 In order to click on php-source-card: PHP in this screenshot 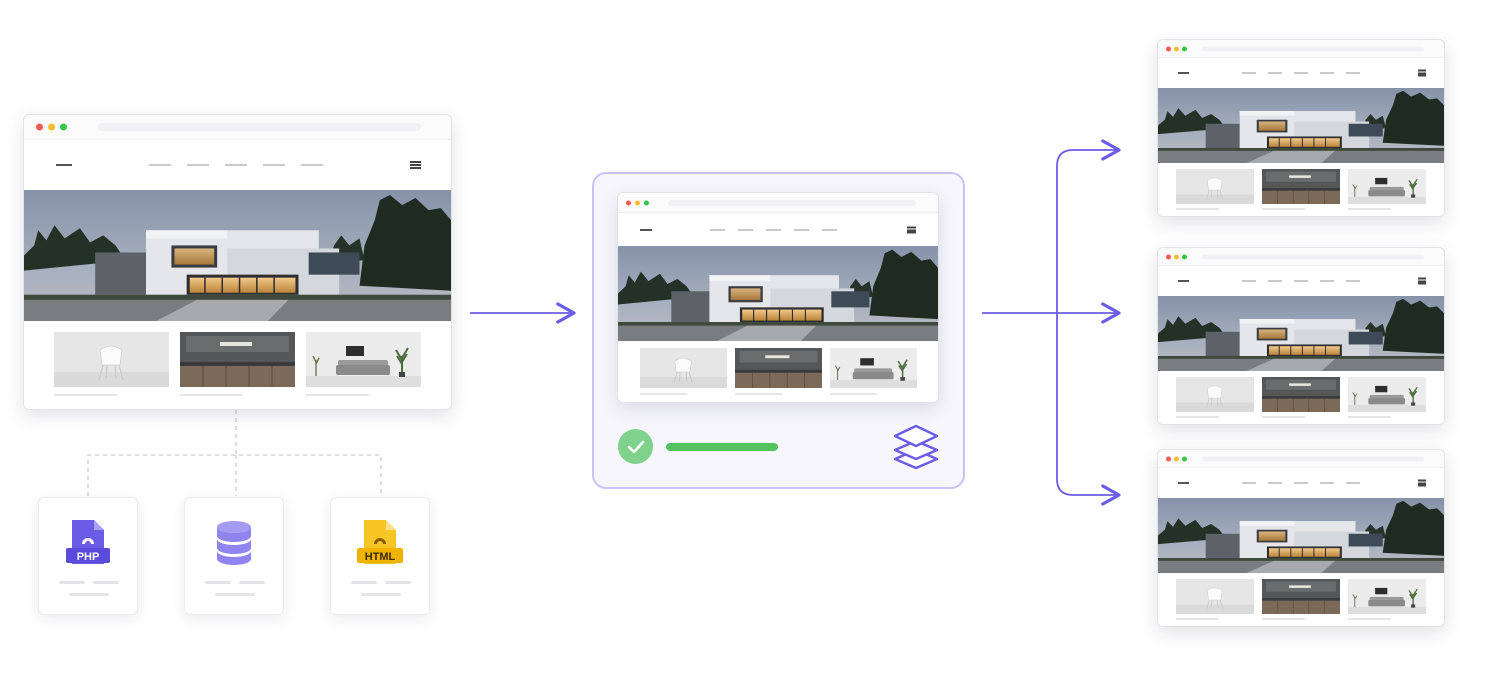, I will do `click(88, 556)`.